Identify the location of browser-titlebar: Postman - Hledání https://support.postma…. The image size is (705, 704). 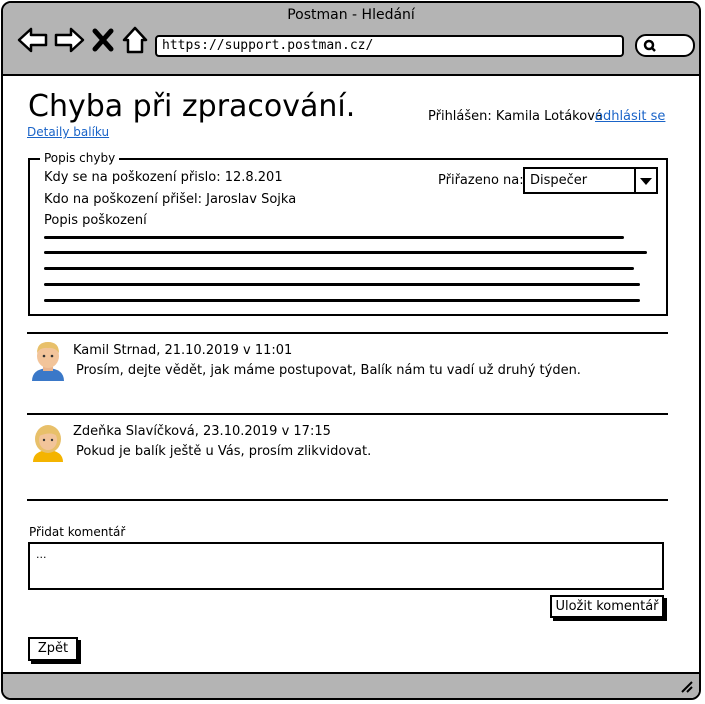
(351, 39).